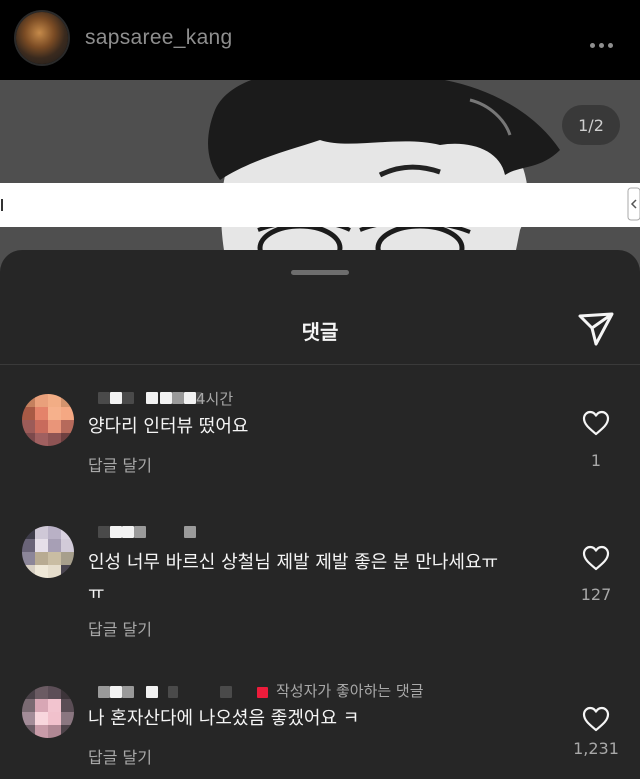 The image size is (640, 779). What do you see at coordinates (318, 578) in the screenshot?
I see `comment-text: 인성 너무 바르신 상철님 제발 제발 좋은 분 만나세요ㅠ ㅠ` at bounding box center [318, 578].